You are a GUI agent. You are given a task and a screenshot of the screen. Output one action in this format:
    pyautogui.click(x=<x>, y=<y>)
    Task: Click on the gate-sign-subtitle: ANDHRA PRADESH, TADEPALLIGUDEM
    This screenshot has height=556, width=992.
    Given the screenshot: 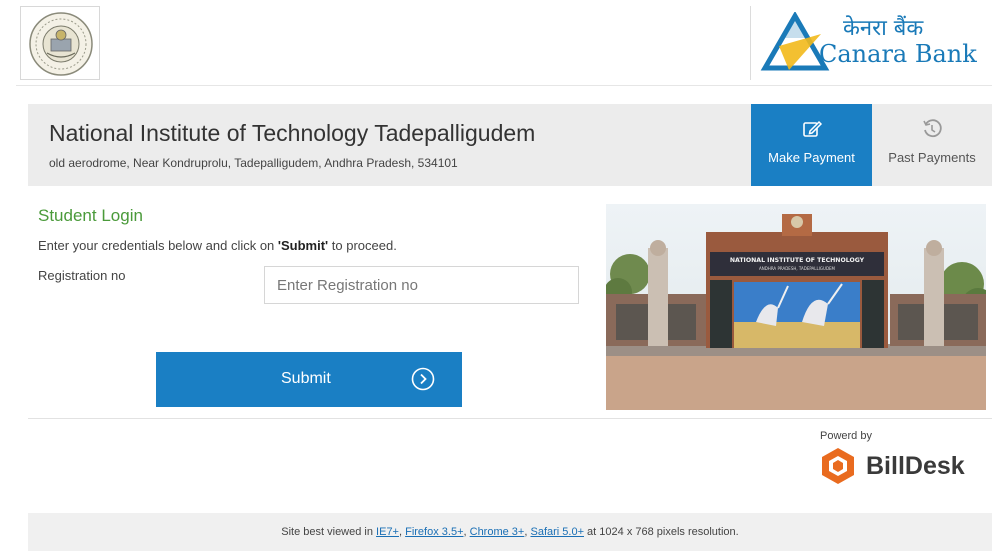 What is the action you would take?
    pyautogui.click(x=797, y=268)
    